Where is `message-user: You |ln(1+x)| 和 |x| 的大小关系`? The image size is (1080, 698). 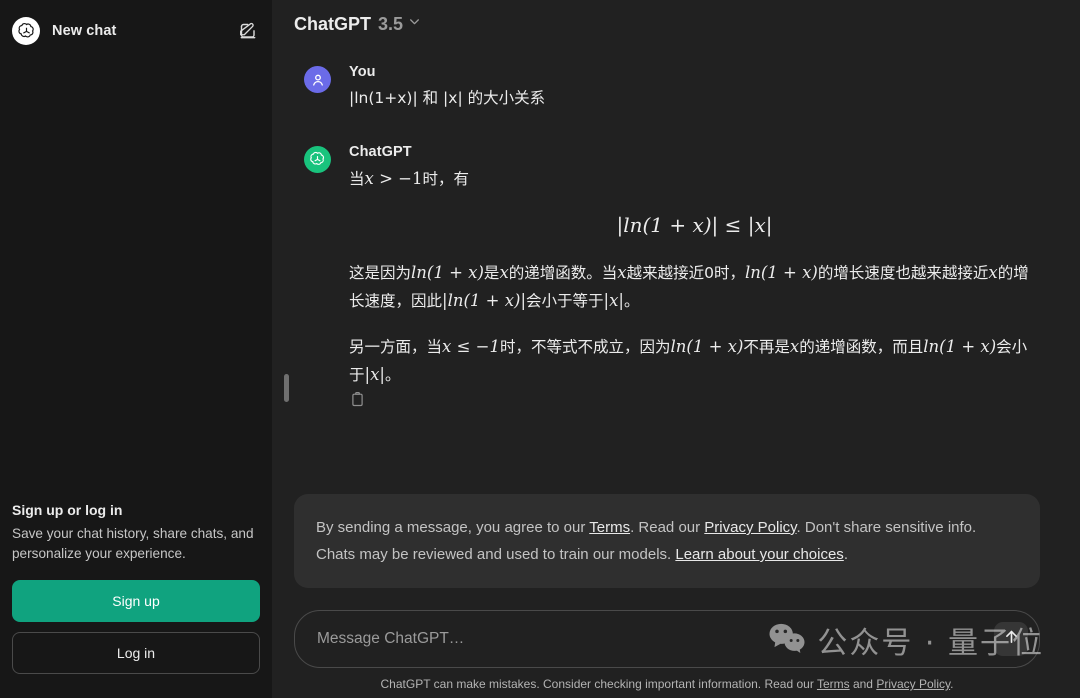
message-user: You |ln(1+x)| 和 |x| 的大小关系 is located at coordinates (676, 88).